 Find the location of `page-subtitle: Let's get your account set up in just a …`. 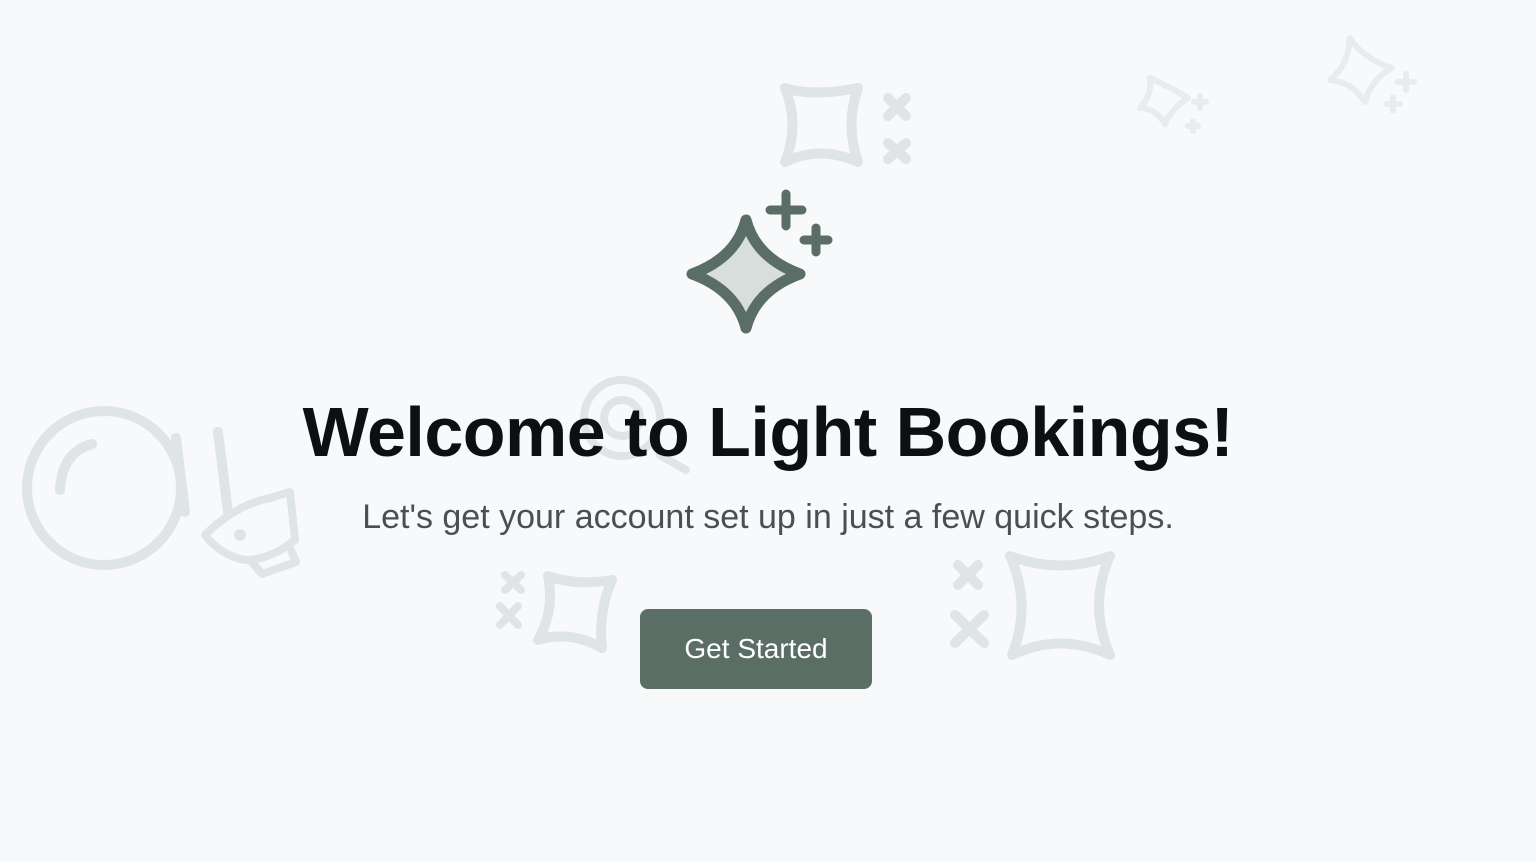

page-subtitle: Let's get your account set up in just a … is located at coordinates (768, 517).